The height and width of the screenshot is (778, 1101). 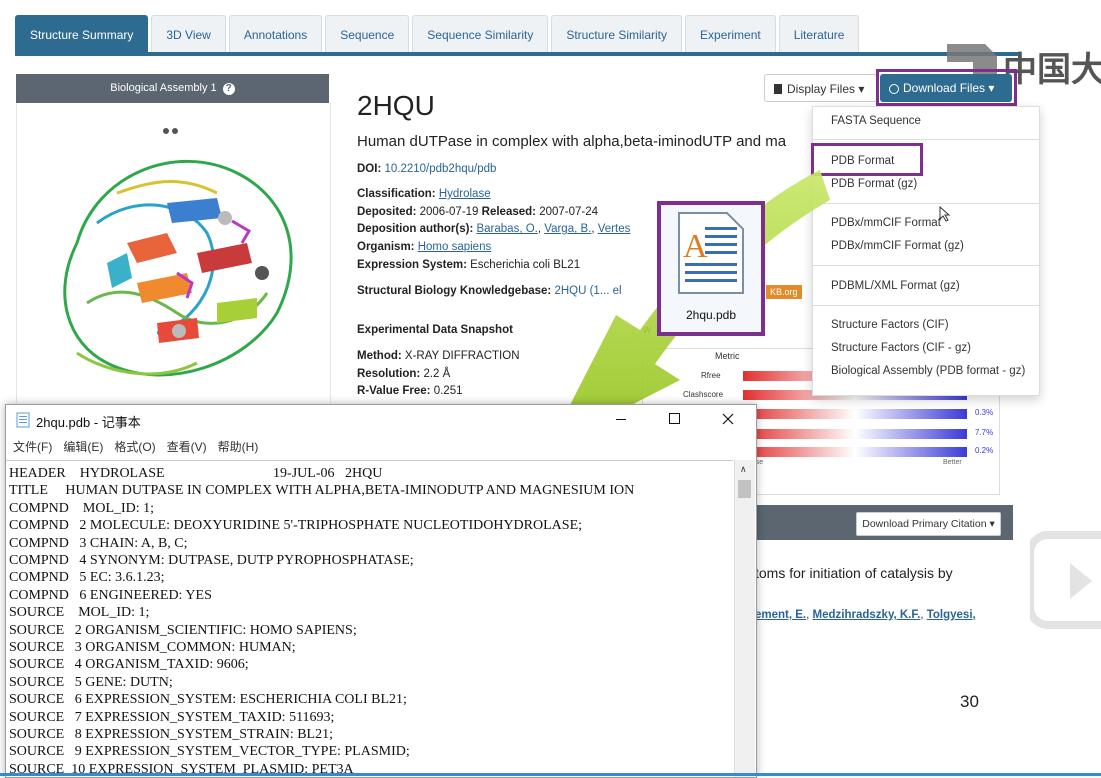 I want to click on tab-structure-similarity: Structure Similarity, so click(x=617, y=34).